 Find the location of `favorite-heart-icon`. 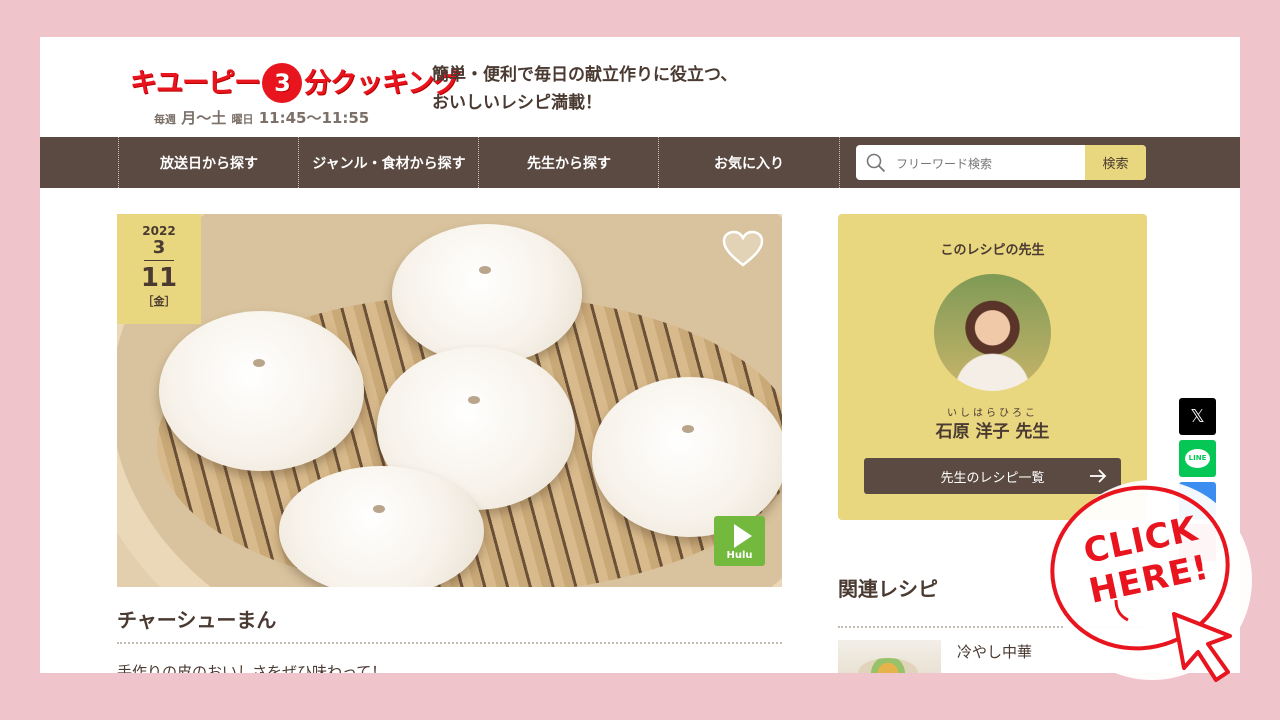

favorite-heart-icon is located at coordinates (743, 249).